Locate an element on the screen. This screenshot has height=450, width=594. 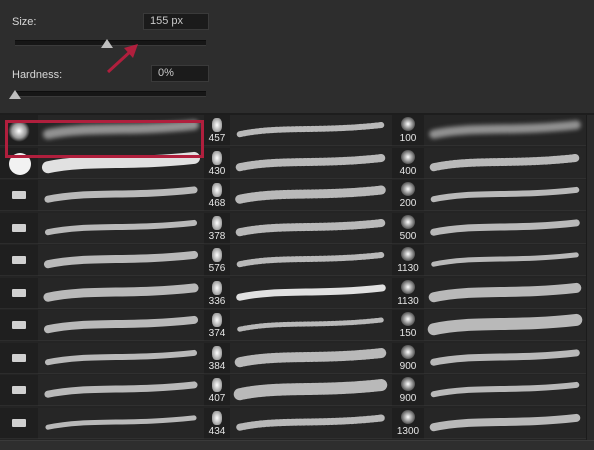
preset-tile: 100 is located at coordinates (408, 130).